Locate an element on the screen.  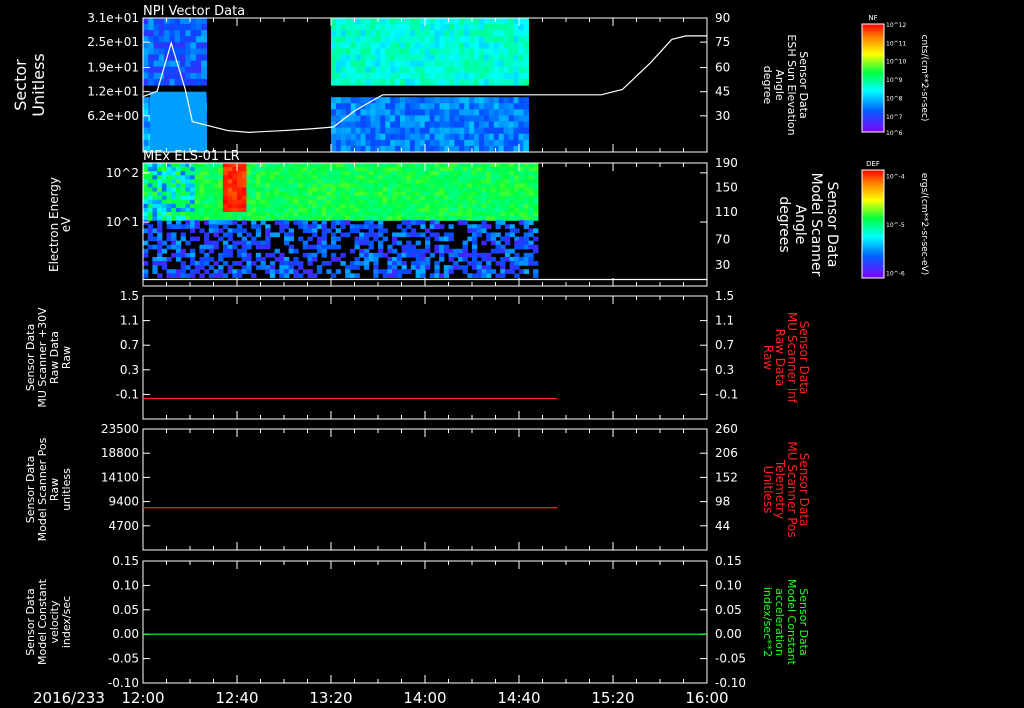
right-tick-label: 152 is located at coordinates (726, 477).